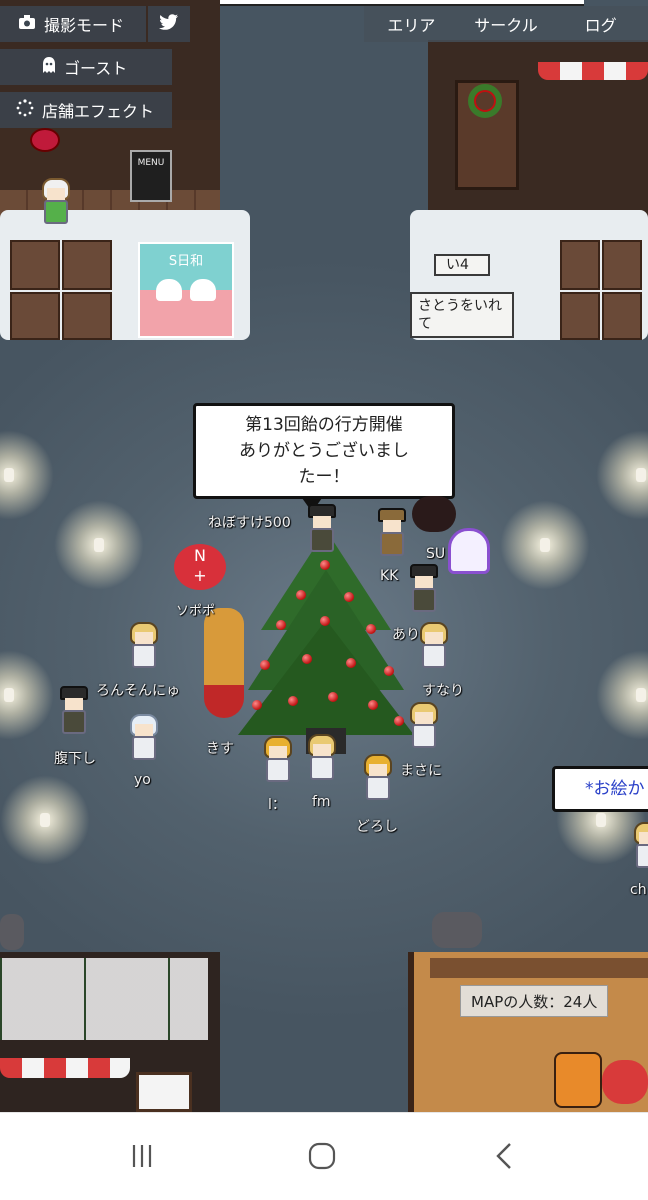 The height and width of the screenshot is (1200, 648). I want to click on ghost-button: ゴースト, so click(86, 67).